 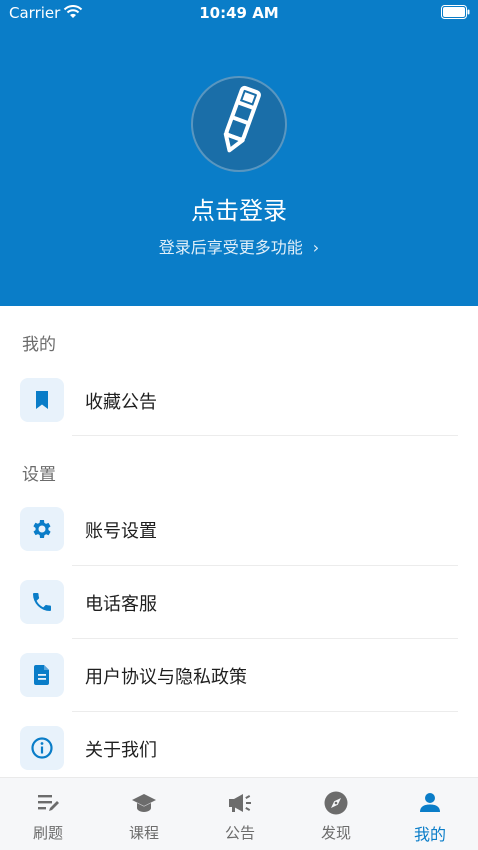 What do you see at coordinates (48, 814) in the screenshot?
I see `tab-practice: 刷题` at bounding box center [48, 814].